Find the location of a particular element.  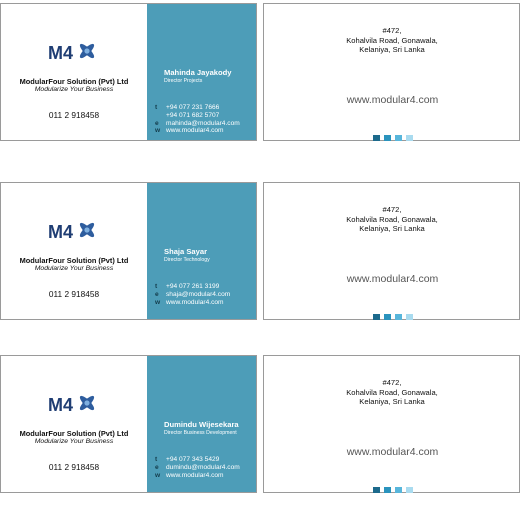

contact-value: +94 077 231 7666 is located at coordinates (193, 107).